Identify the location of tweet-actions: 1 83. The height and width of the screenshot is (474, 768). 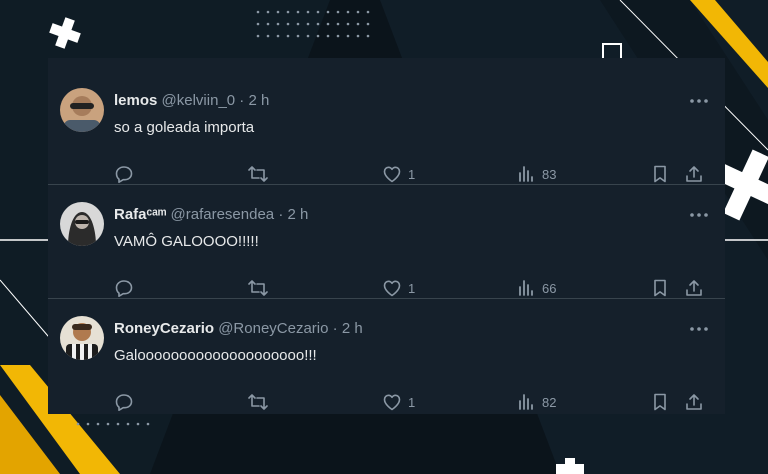
(386, 175).